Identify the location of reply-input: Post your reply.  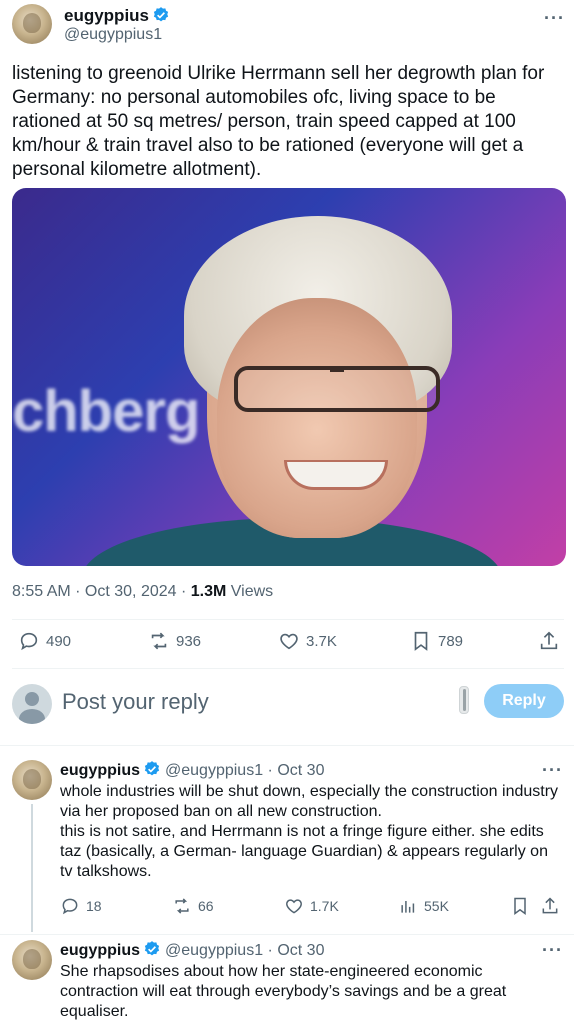
(135, 702).